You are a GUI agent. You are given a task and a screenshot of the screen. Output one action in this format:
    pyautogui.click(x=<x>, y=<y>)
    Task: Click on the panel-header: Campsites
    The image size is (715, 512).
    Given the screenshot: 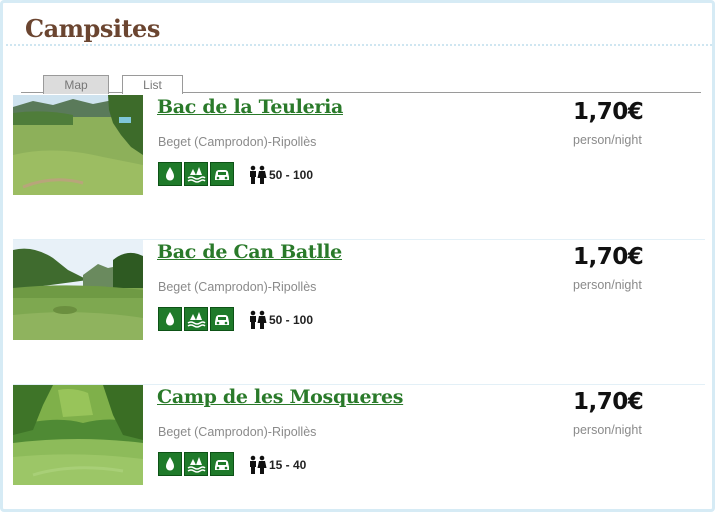 What is the action you would take?
    pyautogui.click(x=359, y=26)
    